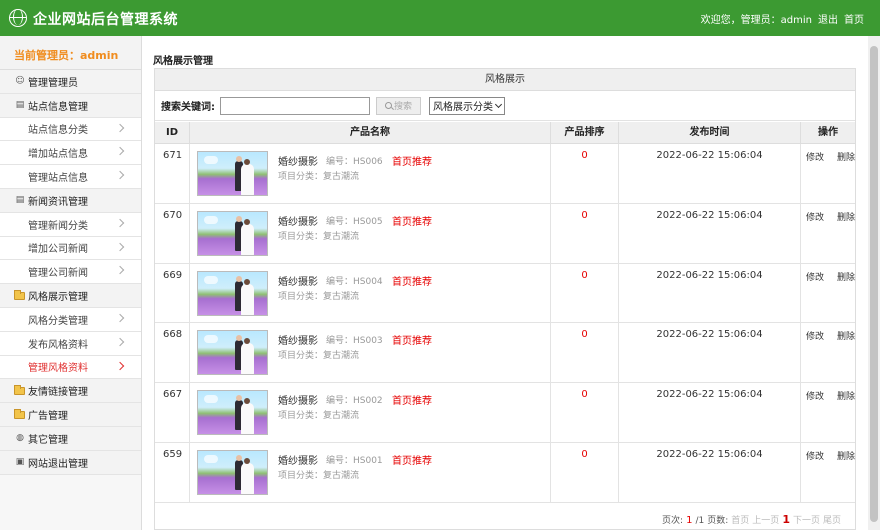 This screenshot has height=530, width=880. What do you see at coordinates (70, 296) in the screenshot?
I see `sidebar-item-9: 风格展示管理` at bounding box center [70, 296].